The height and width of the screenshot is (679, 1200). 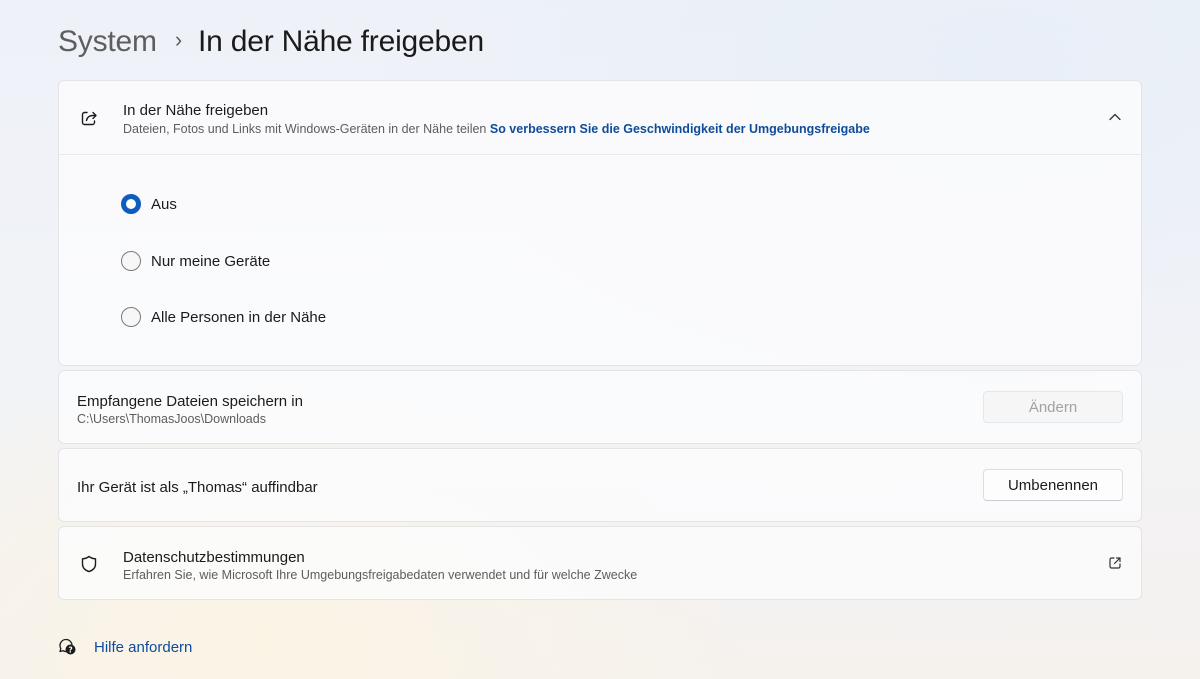 I want to click on radio-button-checked, so click(x=131, y=204).